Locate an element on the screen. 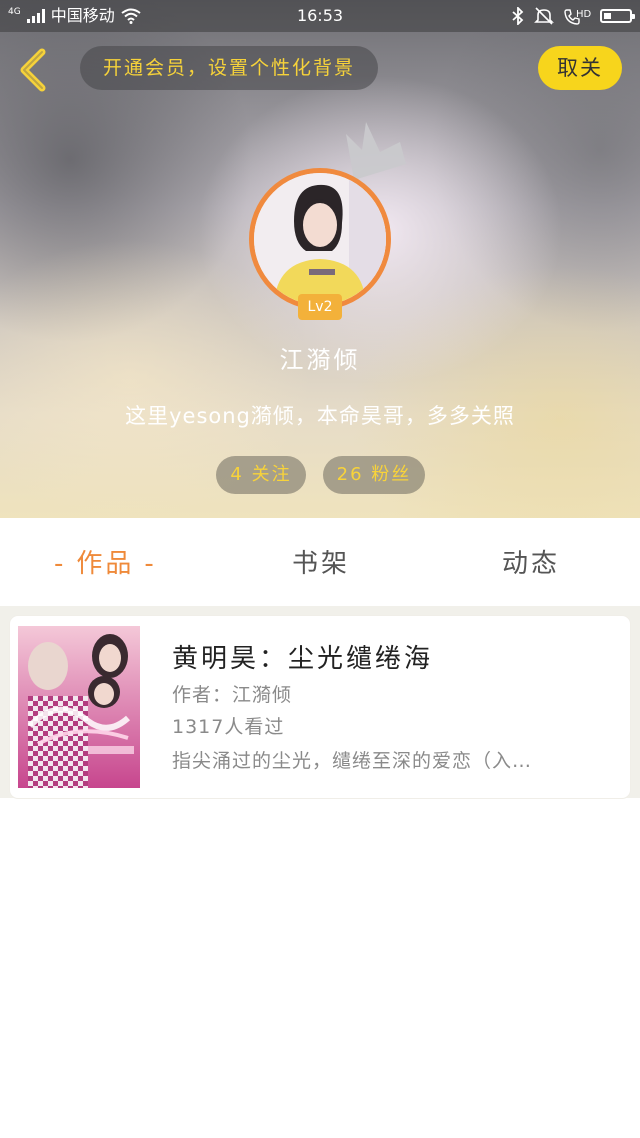 The image size is (640, 1138). unfollow-button: 取关 is located at coordinates (580, 68).